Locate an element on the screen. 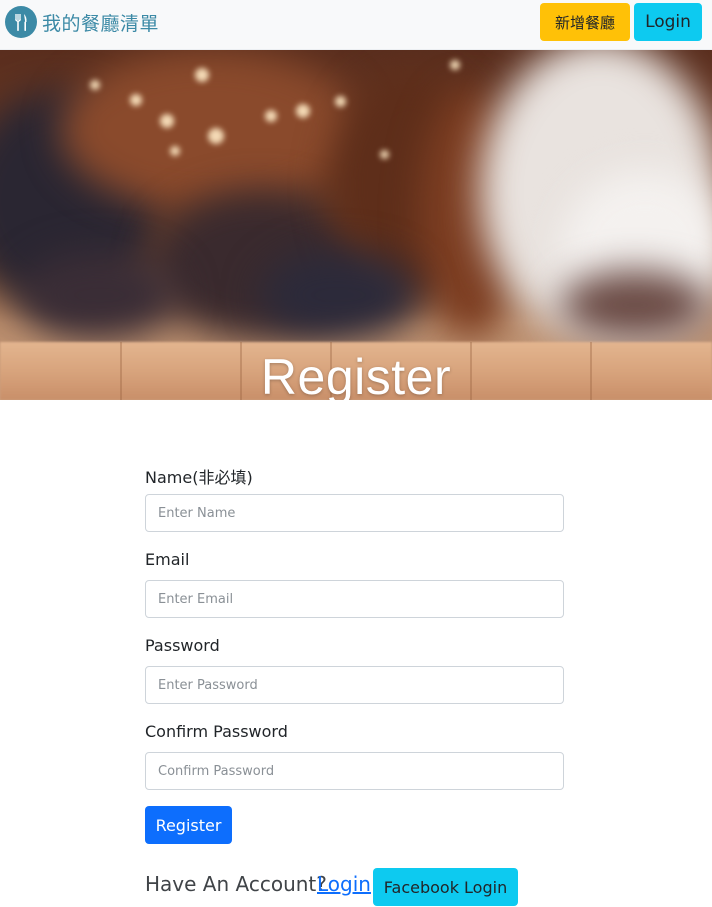 Image resolution: width=712 pixels, height=907 pixels. page-title: Register is located at coordinates (356, 374).